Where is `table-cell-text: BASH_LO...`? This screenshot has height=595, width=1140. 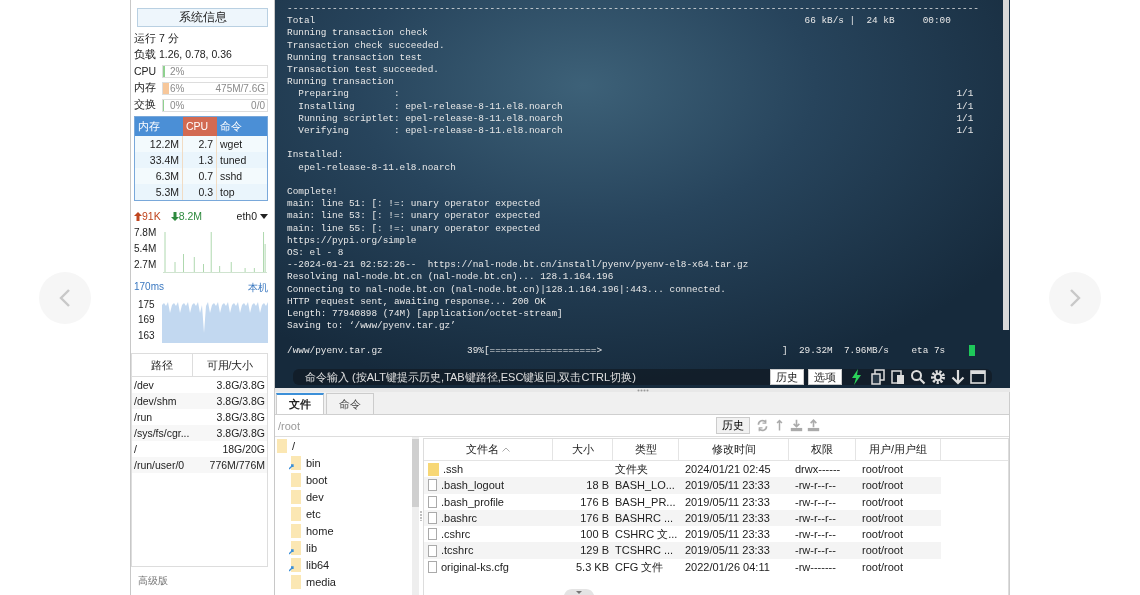 table-cell-text: BASH_LO... is located at coordinates (645, 486).